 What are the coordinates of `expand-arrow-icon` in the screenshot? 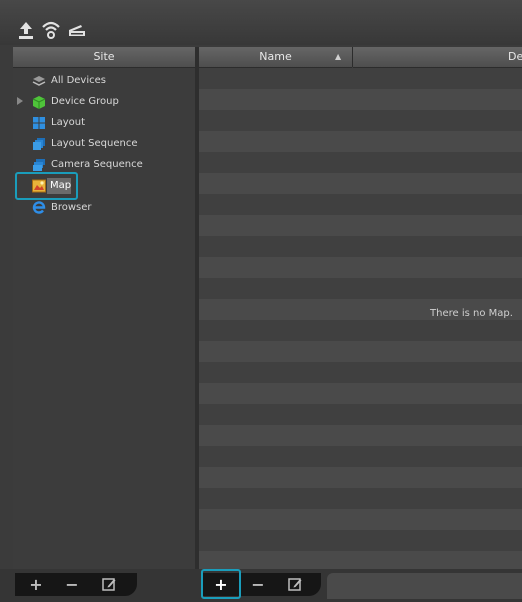 It's located at (20, 101).